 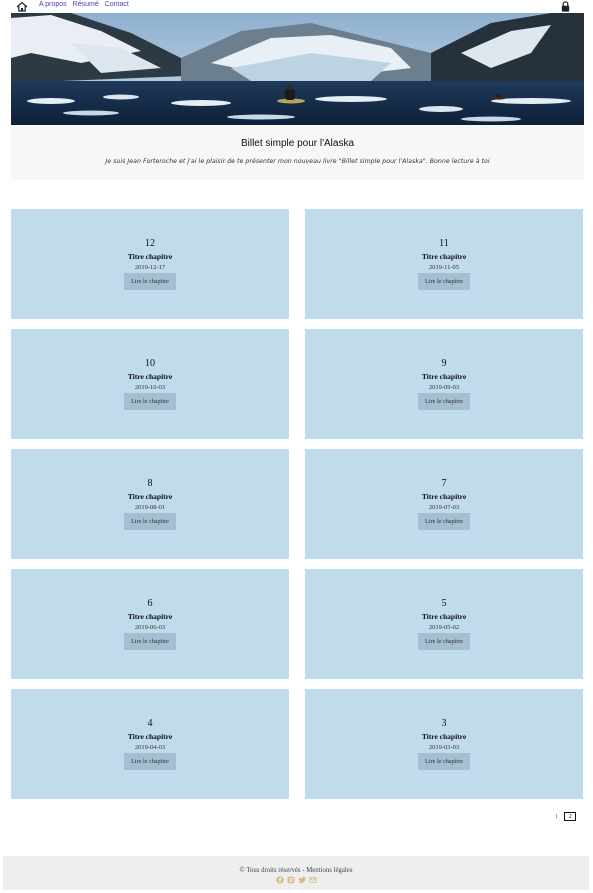 What do you see at coordinates (150, 267) in the screenshot?
I see `chapter-date: 2019-12-17` at bounding box center [150, 267].